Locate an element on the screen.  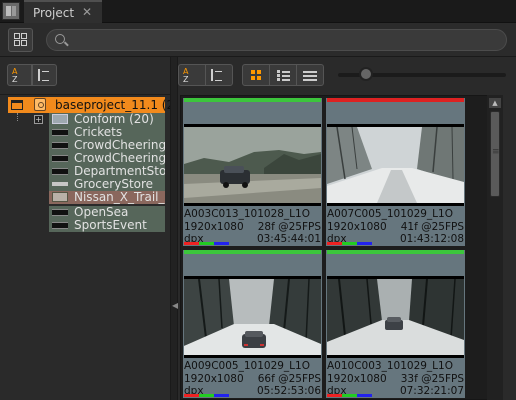
clip-timecode: 01:43:12:08 is located at coordinates (431, 239).